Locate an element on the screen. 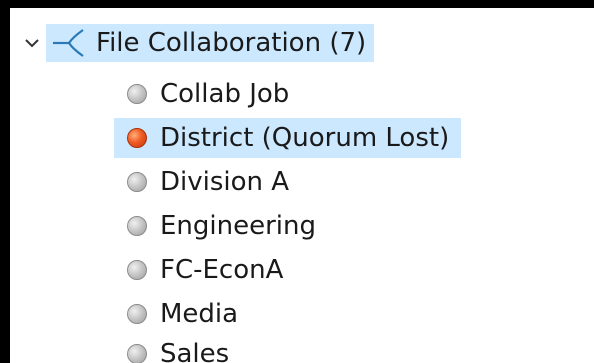  tree-item: FC-EconA is located at coordinates (204, 270).